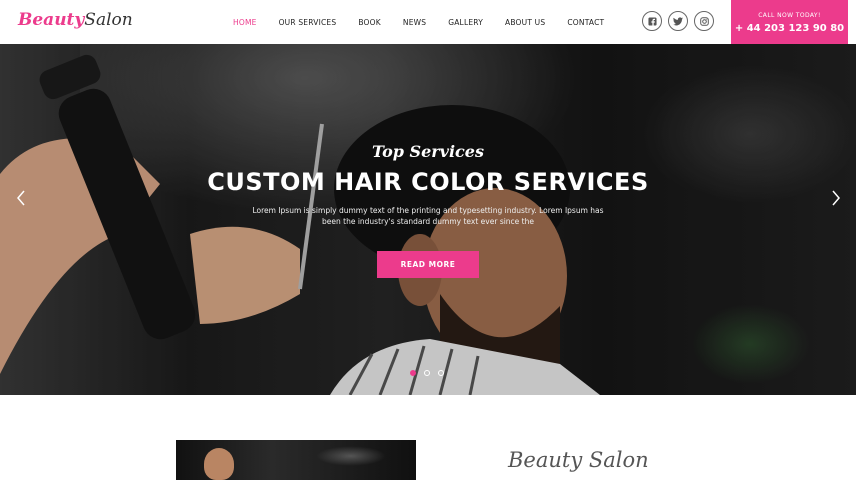 This screenshot has width=856, height=480. What do you see at coordinates (585, 22) in the screenshot?
I see `nav-contact: CONTACT` at bounding box center [585, 22].